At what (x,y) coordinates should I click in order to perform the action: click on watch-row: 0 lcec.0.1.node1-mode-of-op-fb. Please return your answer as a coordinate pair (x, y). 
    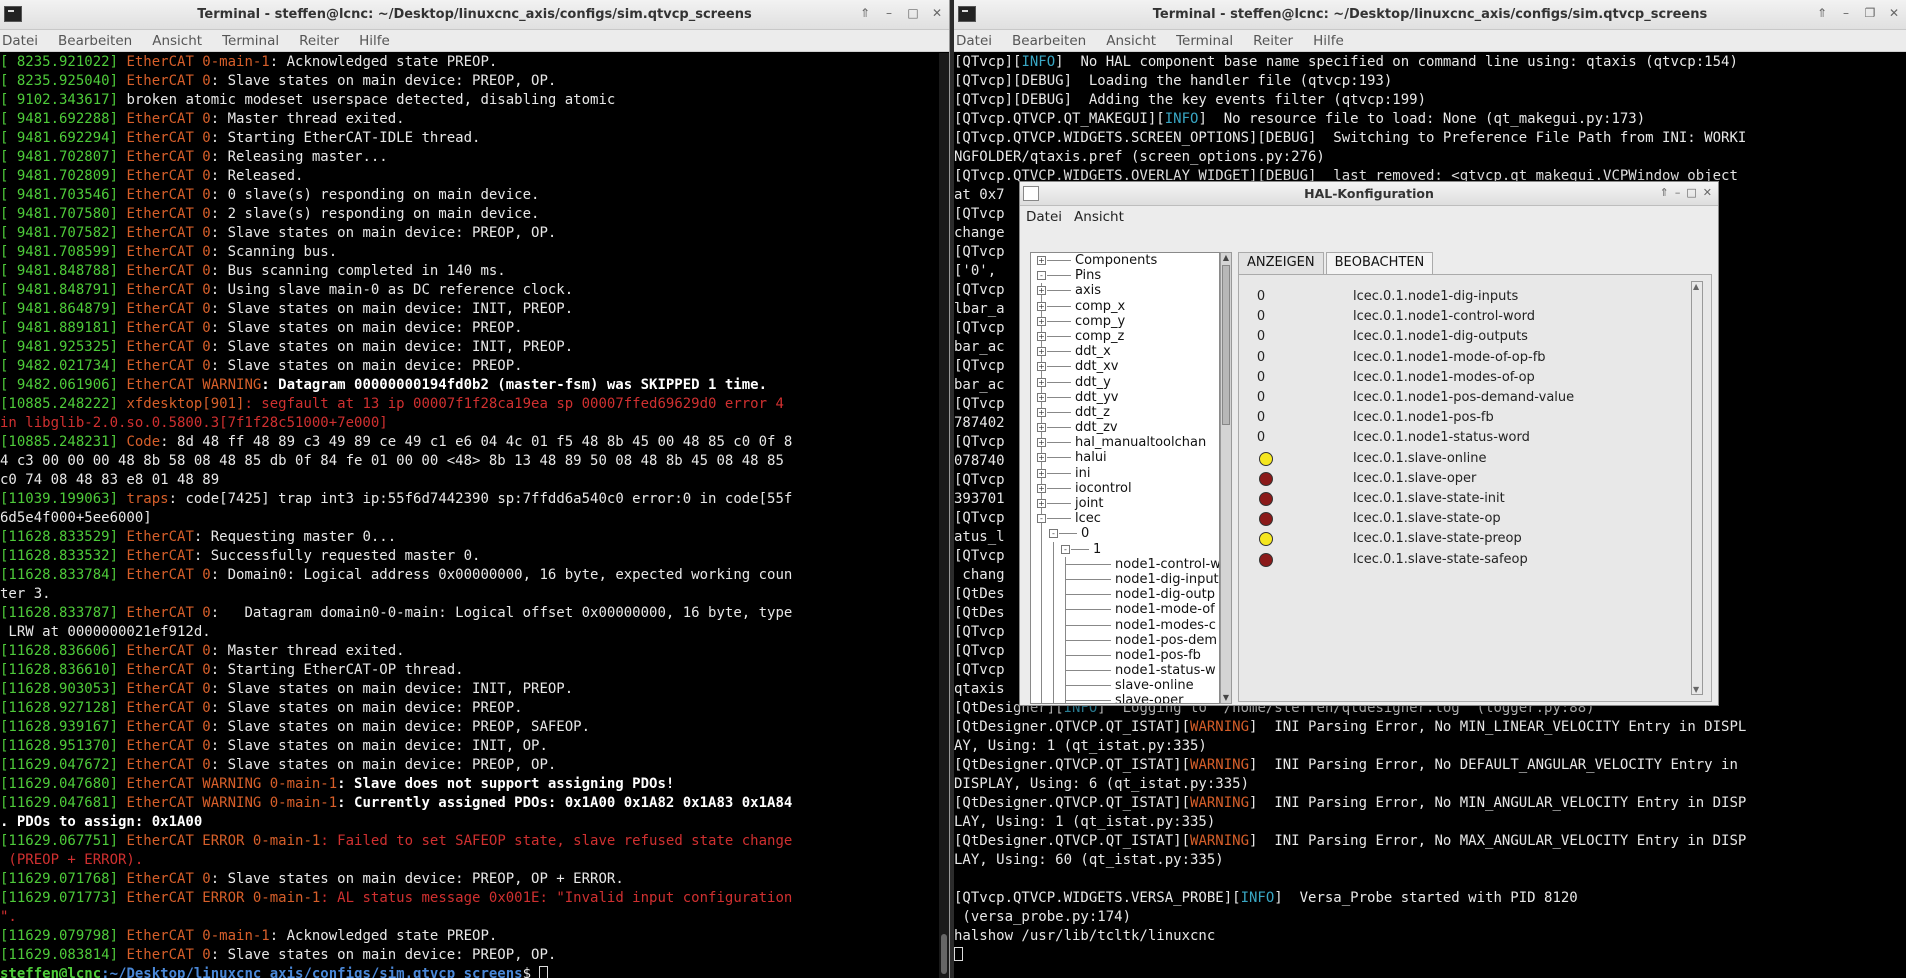
    Looking at the image, I should click on (1468, 358).